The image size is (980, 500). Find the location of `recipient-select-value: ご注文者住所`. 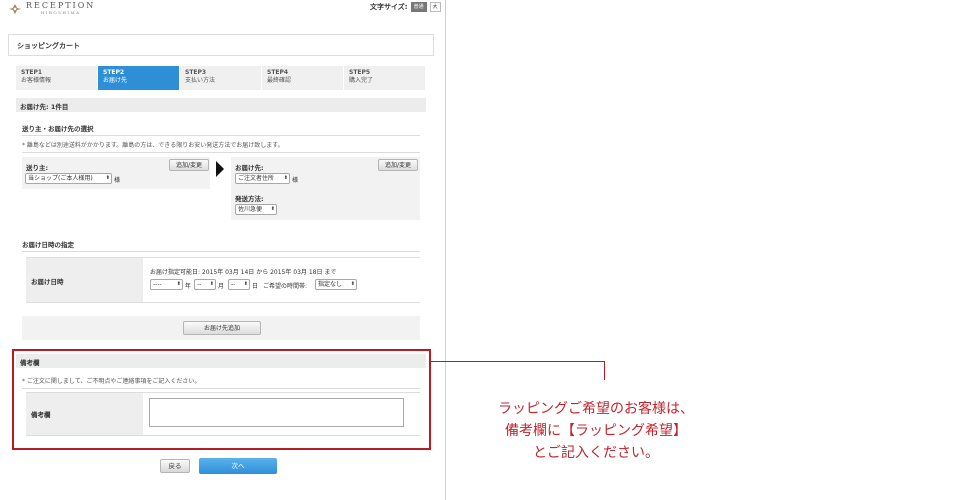

recipient-select-value: ご注文者住所 is located at coordinates (256, 178).